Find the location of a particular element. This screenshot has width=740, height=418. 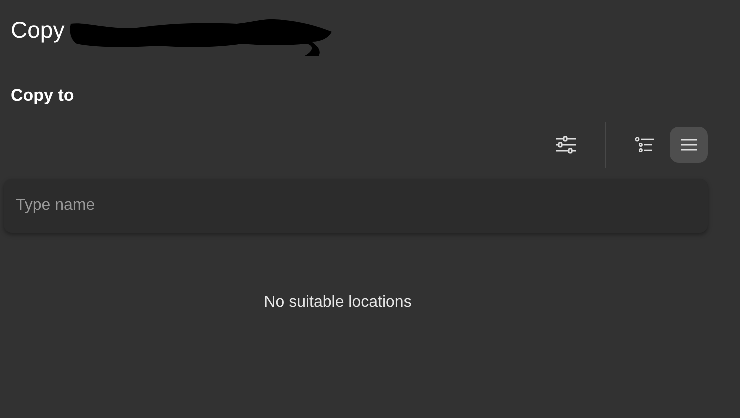

window-title: Copy is located at coordinates (38, 30).